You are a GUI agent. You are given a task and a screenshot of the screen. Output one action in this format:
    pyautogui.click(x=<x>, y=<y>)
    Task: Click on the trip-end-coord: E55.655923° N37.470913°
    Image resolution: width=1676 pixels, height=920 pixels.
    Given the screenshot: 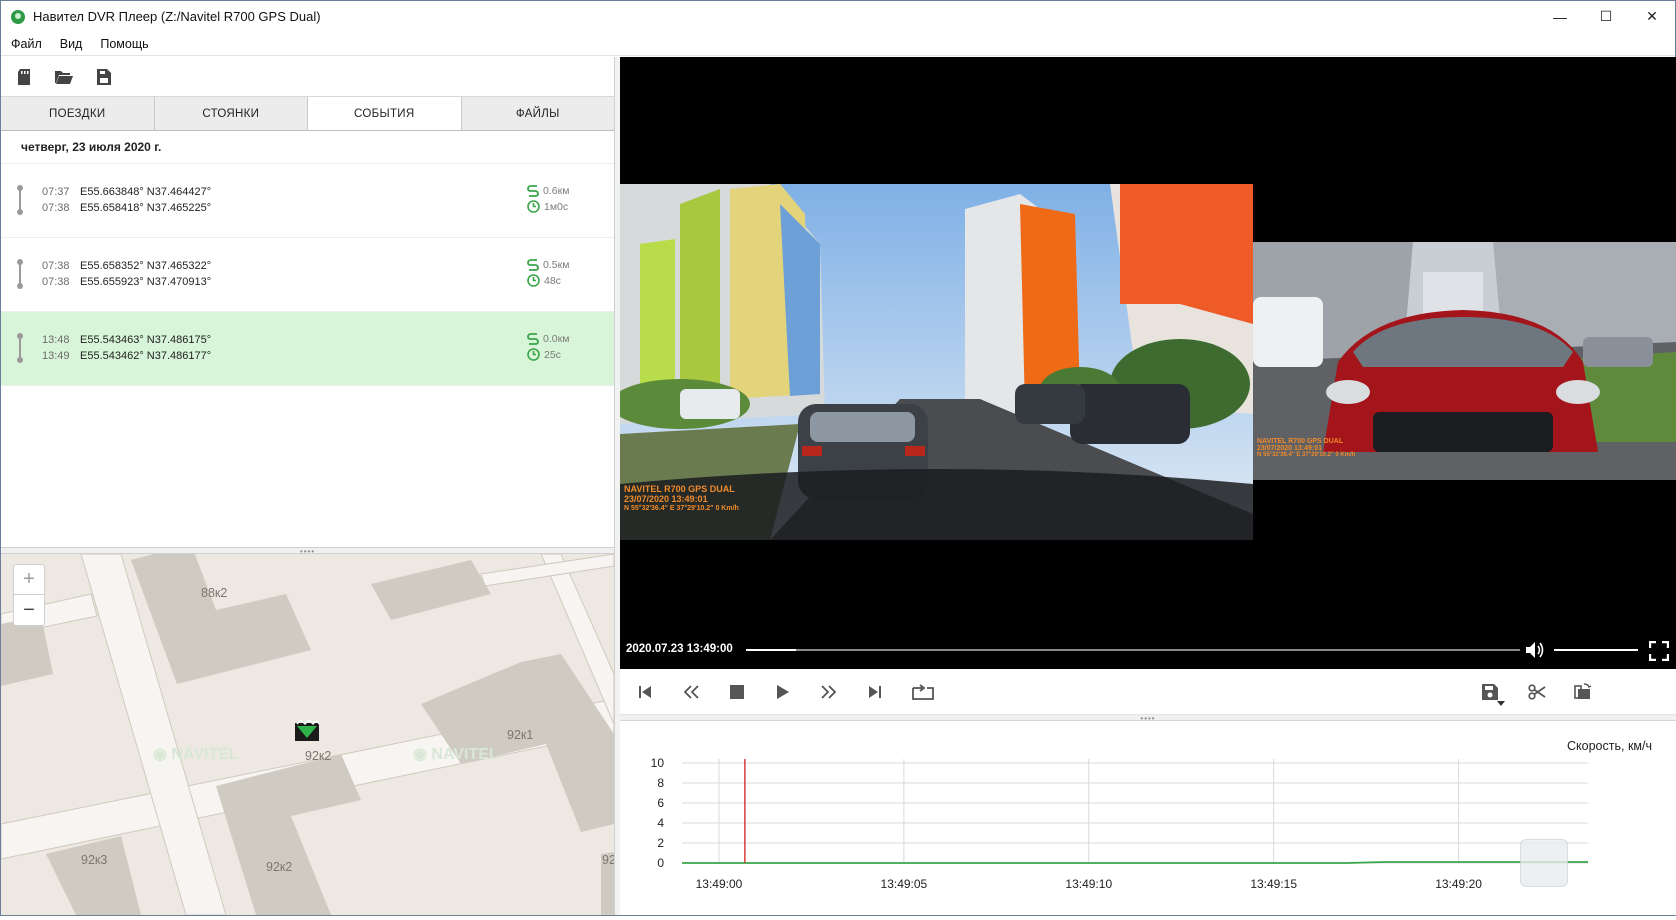 What is the action you would take?
    pyautogui.click(x=146, y=282)
    